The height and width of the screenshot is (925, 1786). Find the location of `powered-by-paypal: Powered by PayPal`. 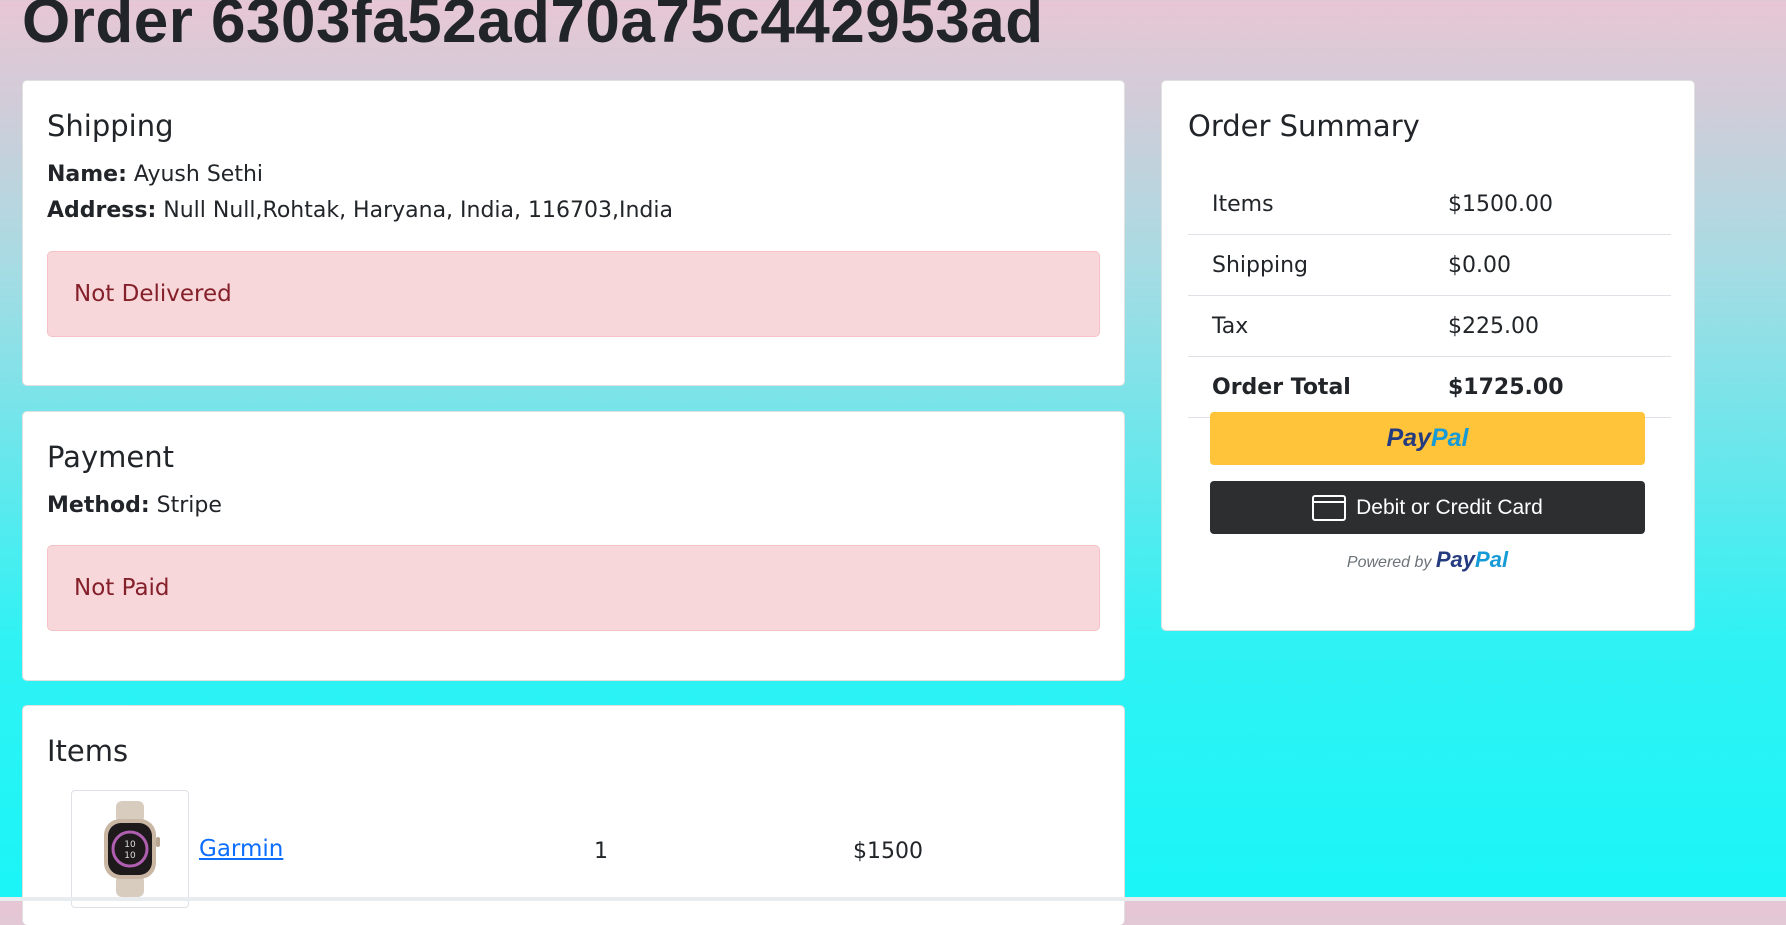

powered-by-paypal: Powered by PayPal is located at coordinates (1427, 560).